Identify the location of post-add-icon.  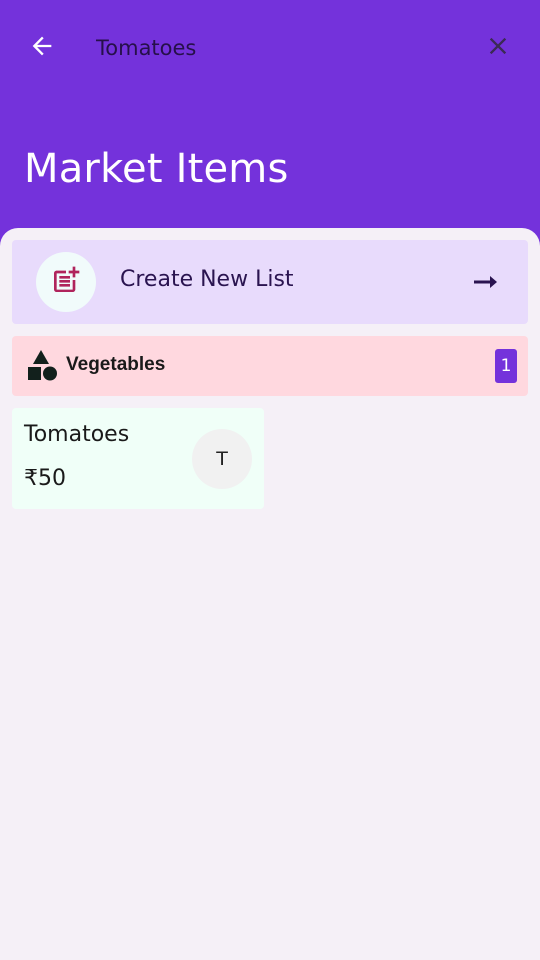
(66, 282).